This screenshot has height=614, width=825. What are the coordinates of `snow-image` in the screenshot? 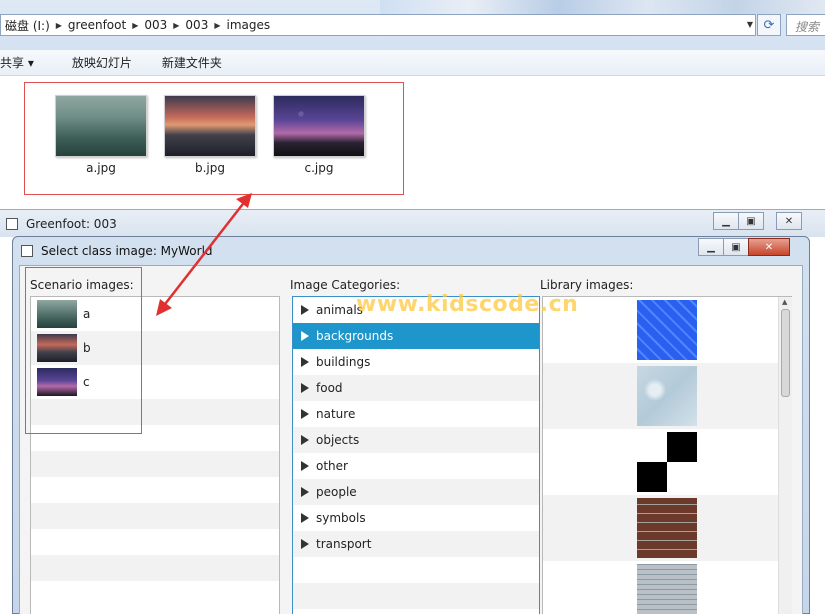 It's located at (667, 396).